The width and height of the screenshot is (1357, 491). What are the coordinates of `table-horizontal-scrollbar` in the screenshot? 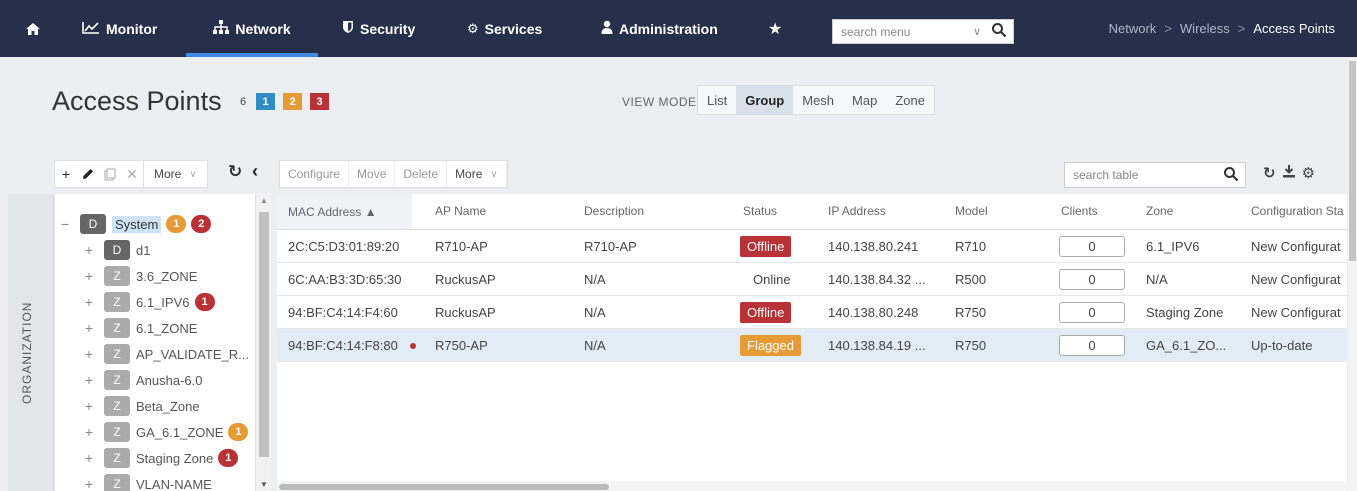 It's located at (812, 486).